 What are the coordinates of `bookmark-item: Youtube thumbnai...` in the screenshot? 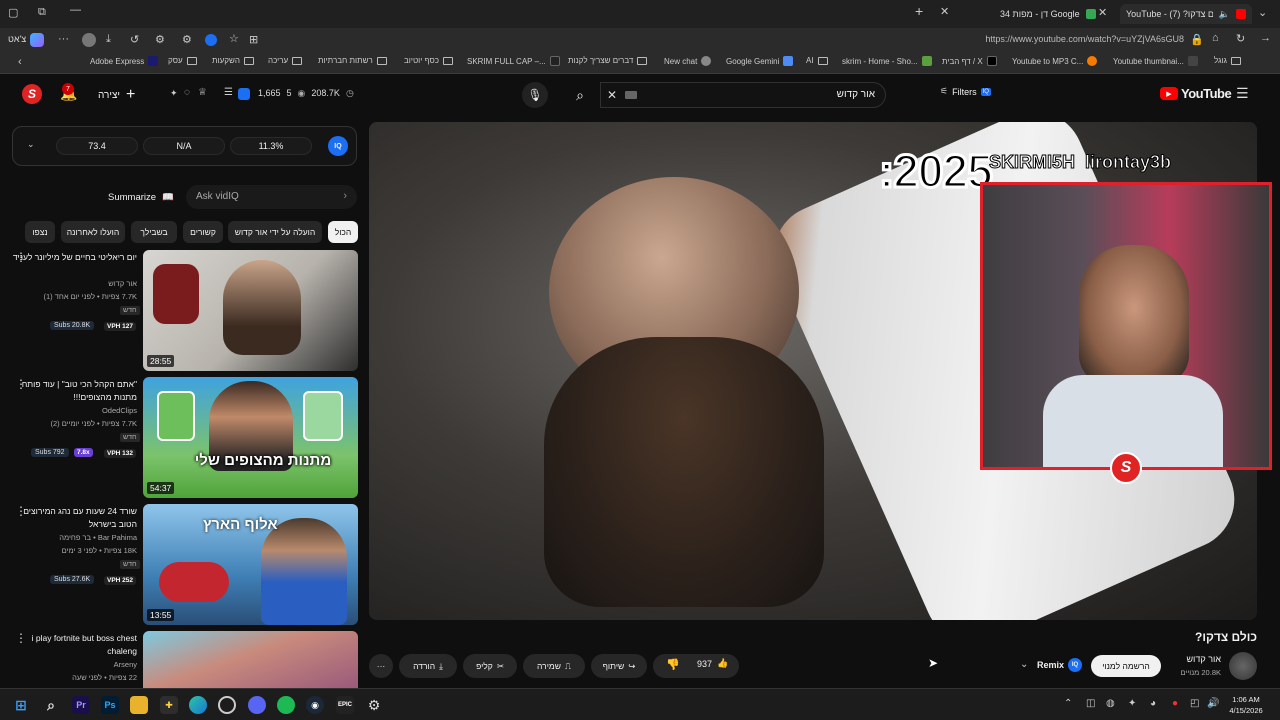 It's located at (1155, 61).